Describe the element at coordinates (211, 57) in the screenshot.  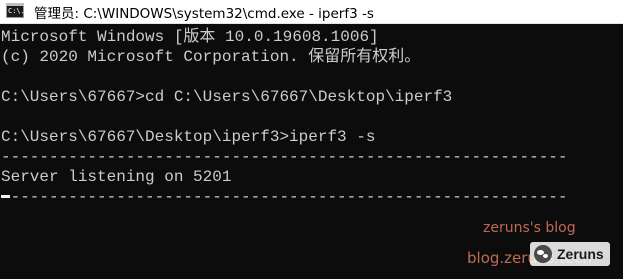
I see `console-line: (c) 2020 Microsoft Corporation. 保留所有权利。` at that location.